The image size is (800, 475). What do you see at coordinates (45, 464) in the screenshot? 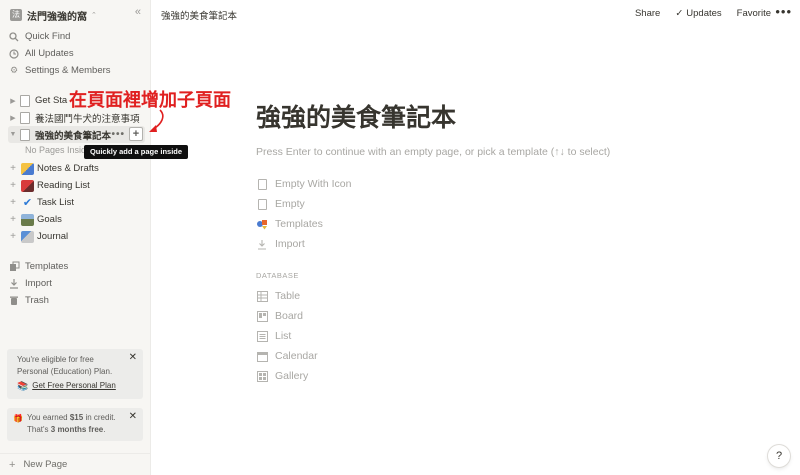
I see `new-page-label: New Page` at bounding box center [45, 464].